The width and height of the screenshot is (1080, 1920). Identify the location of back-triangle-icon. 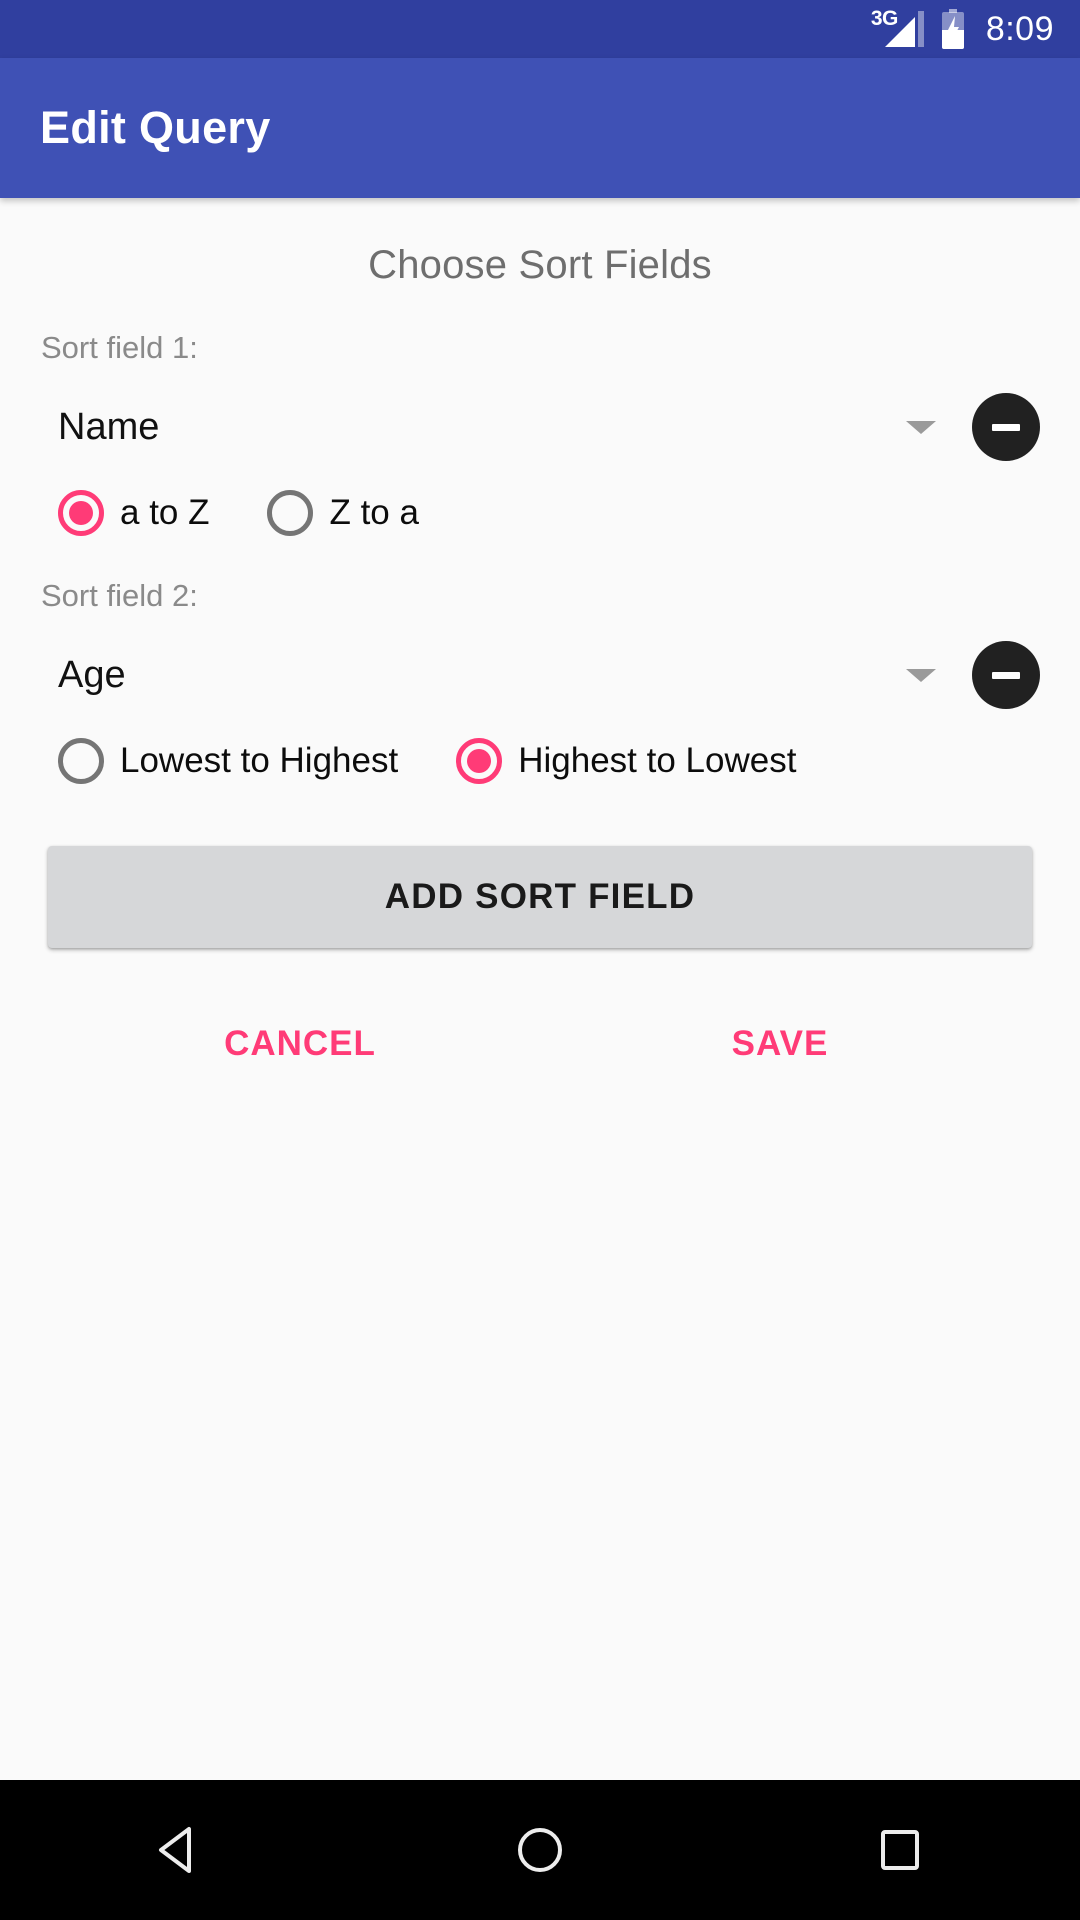
(175, 1850).